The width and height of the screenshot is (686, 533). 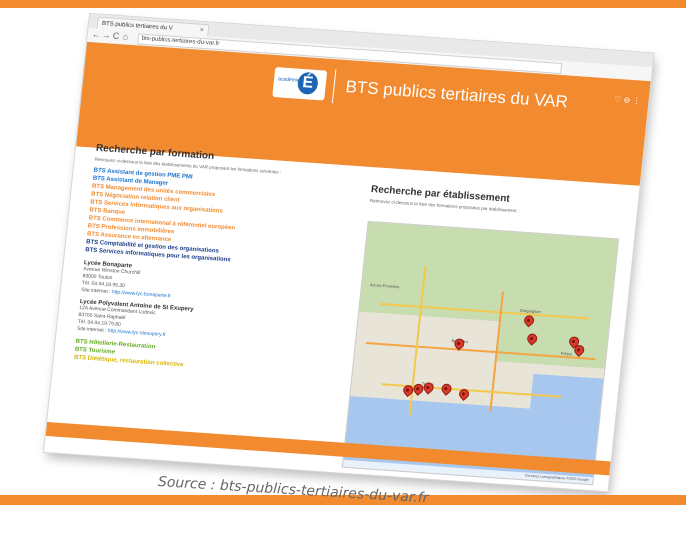 What do you see at coordinates (343, 4) in the screenshot?
I see `top-orange-band` at bounding box center [343, 4].